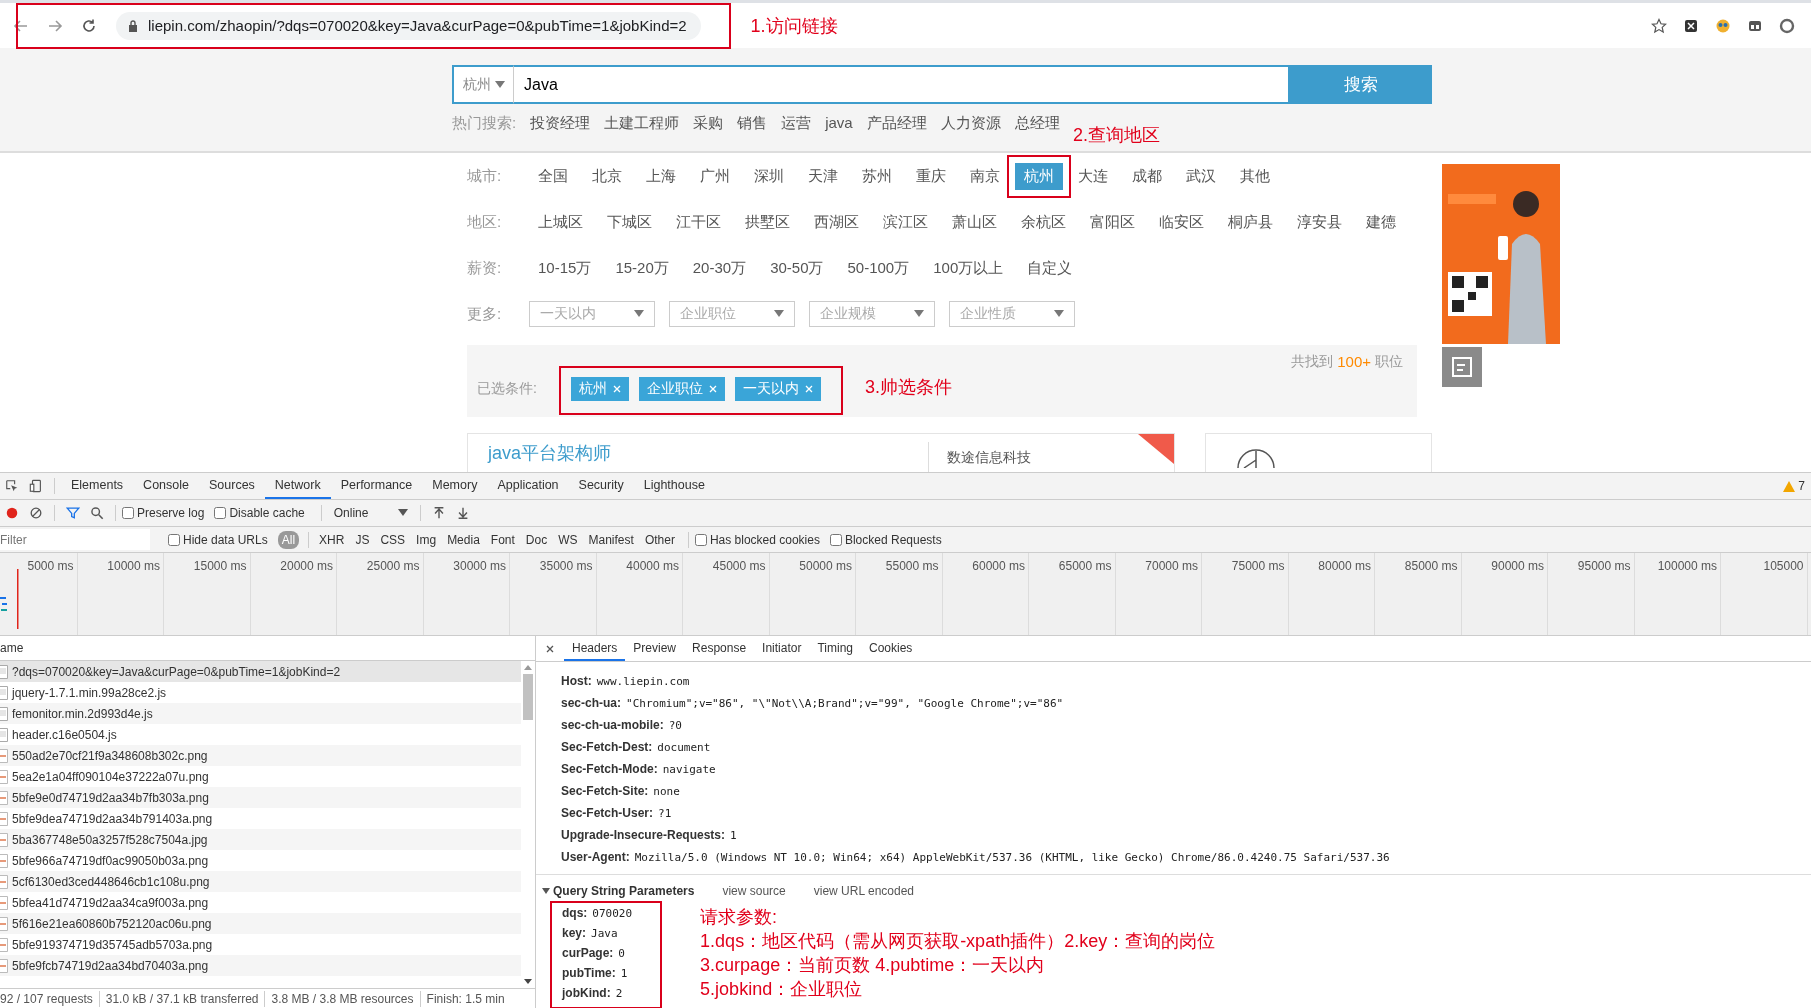  Describe the element at coordinates (483, 84) in the screenshot. I see `city-dropdown: 杭州` at that location.